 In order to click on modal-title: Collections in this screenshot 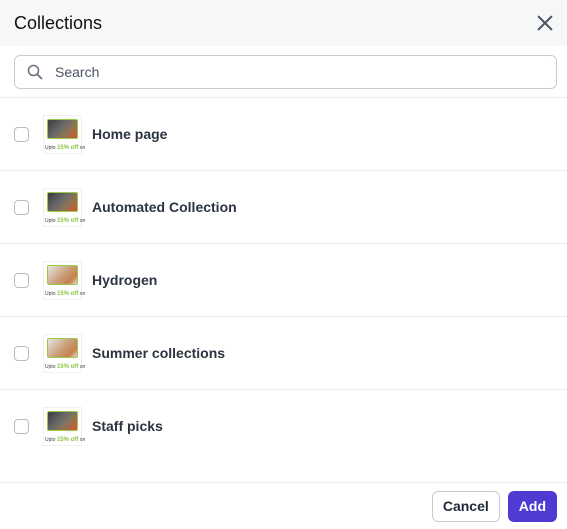, I will do `click(58, 22)`.